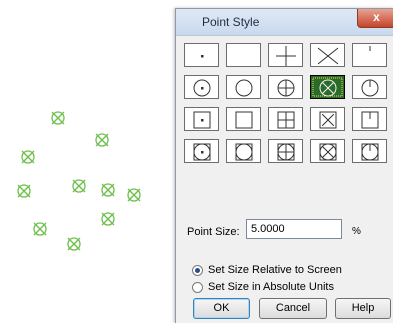 The width and height of the screenshot is (393, 323). I want to click on dot-icon, so click(202, 56).